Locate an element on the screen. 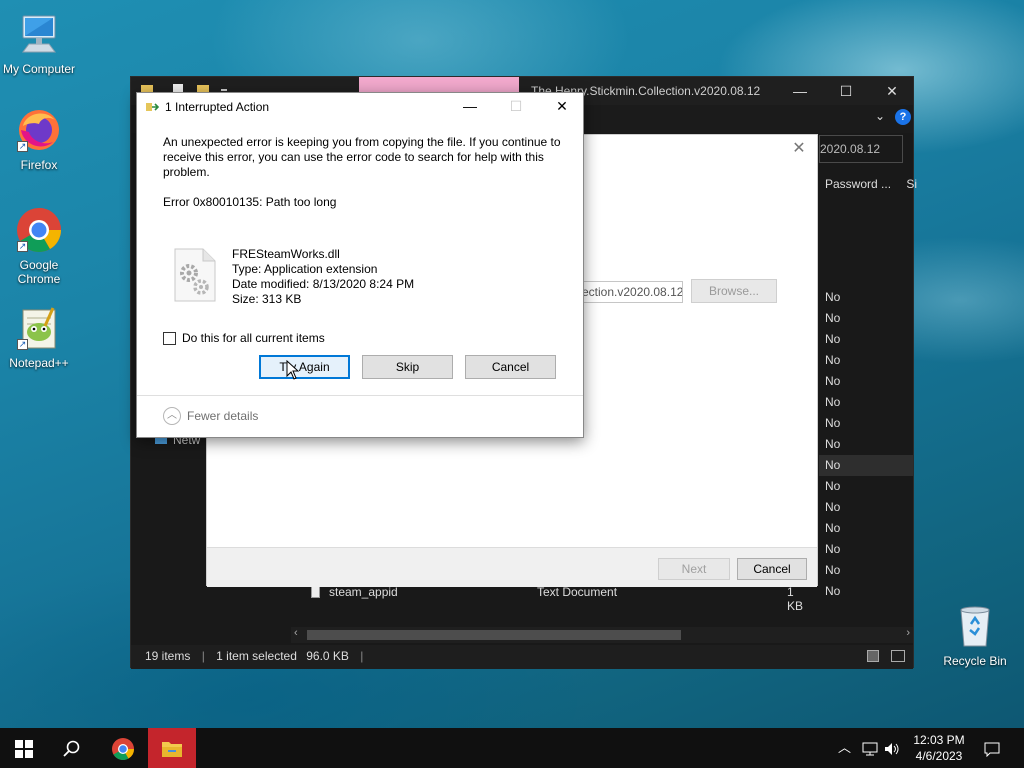 This screenshot has height=768, width=1024. error-code: Error 0x80010135: Path too long is located at coordinates (250, 202).